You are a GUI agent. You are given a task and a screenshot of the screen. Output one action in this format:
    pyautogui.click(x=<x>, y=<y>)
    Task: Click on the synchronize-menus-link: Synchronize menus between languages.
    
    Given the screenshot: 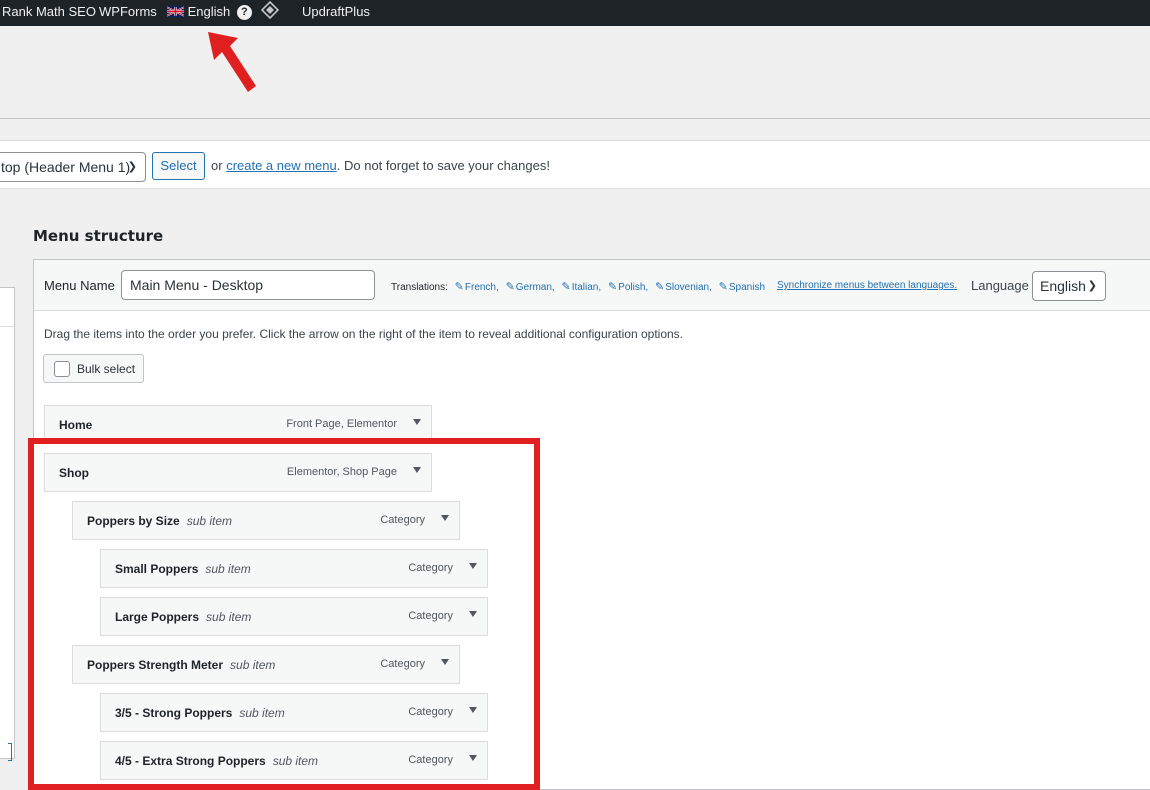 What is the action you would take?
    pyautogui.click(x=867, y=285)
    